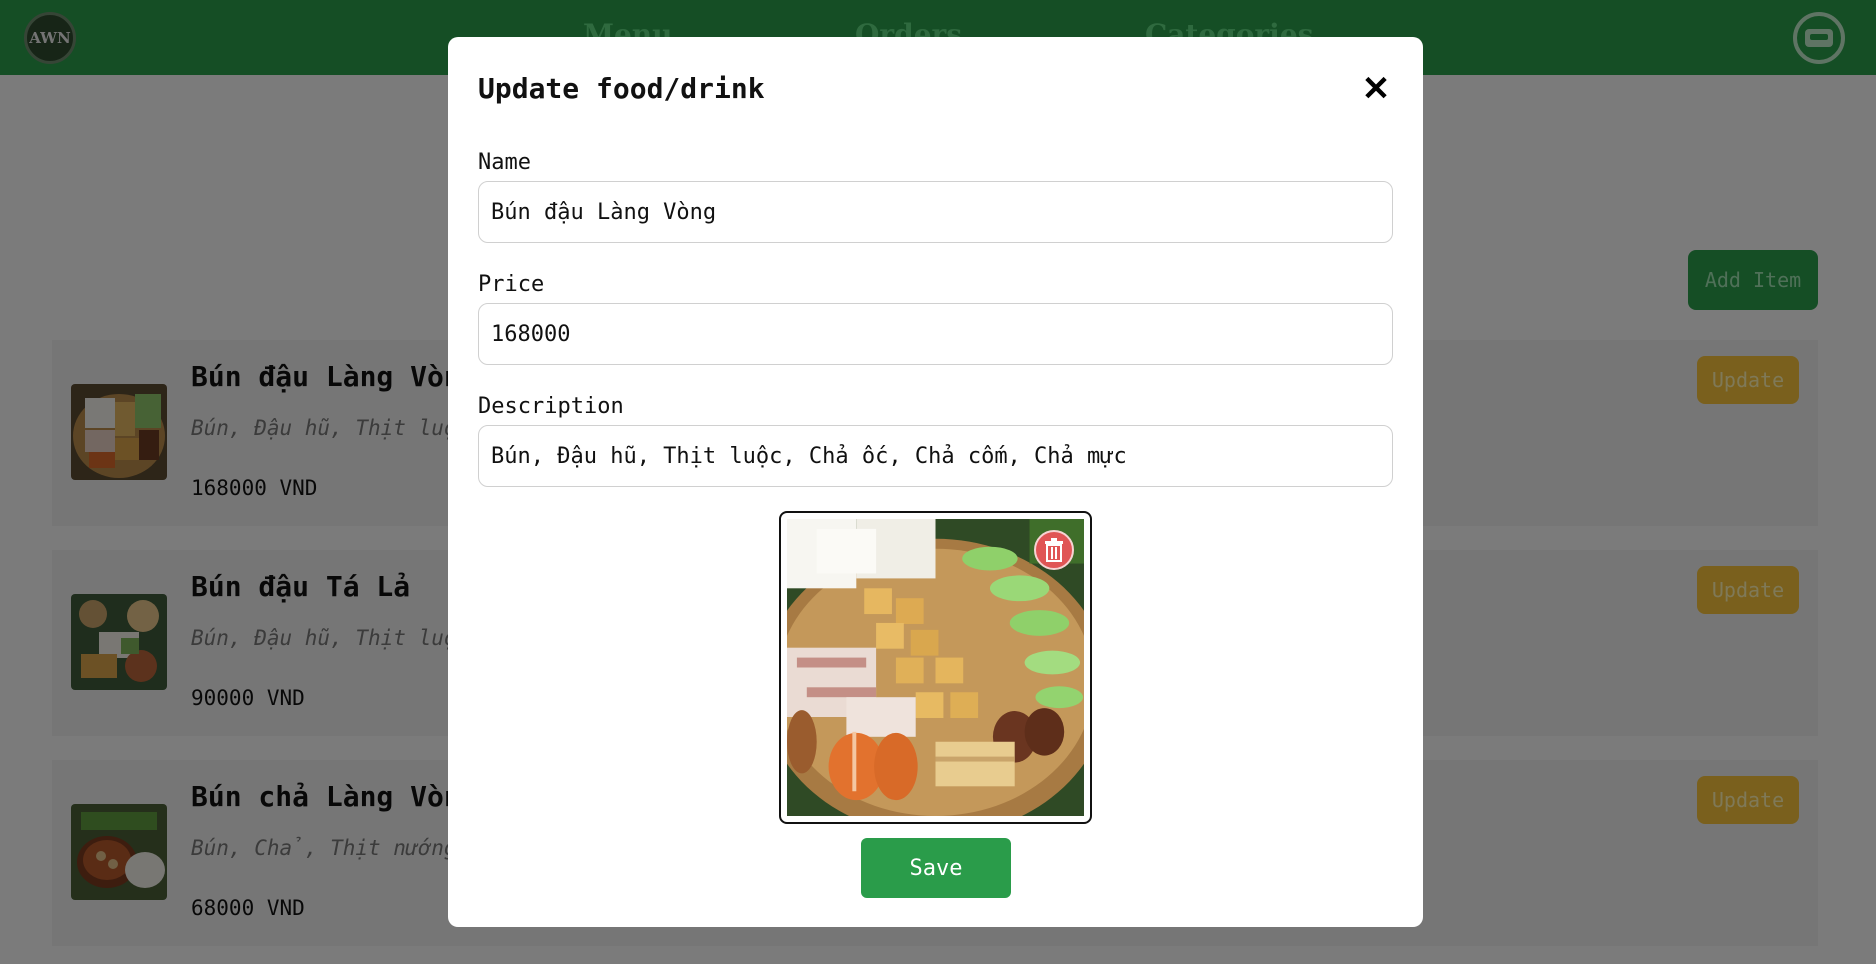 The height and width of the screenshot is (964, 1876). I want to click on save-button: Save, so click(936, 868).